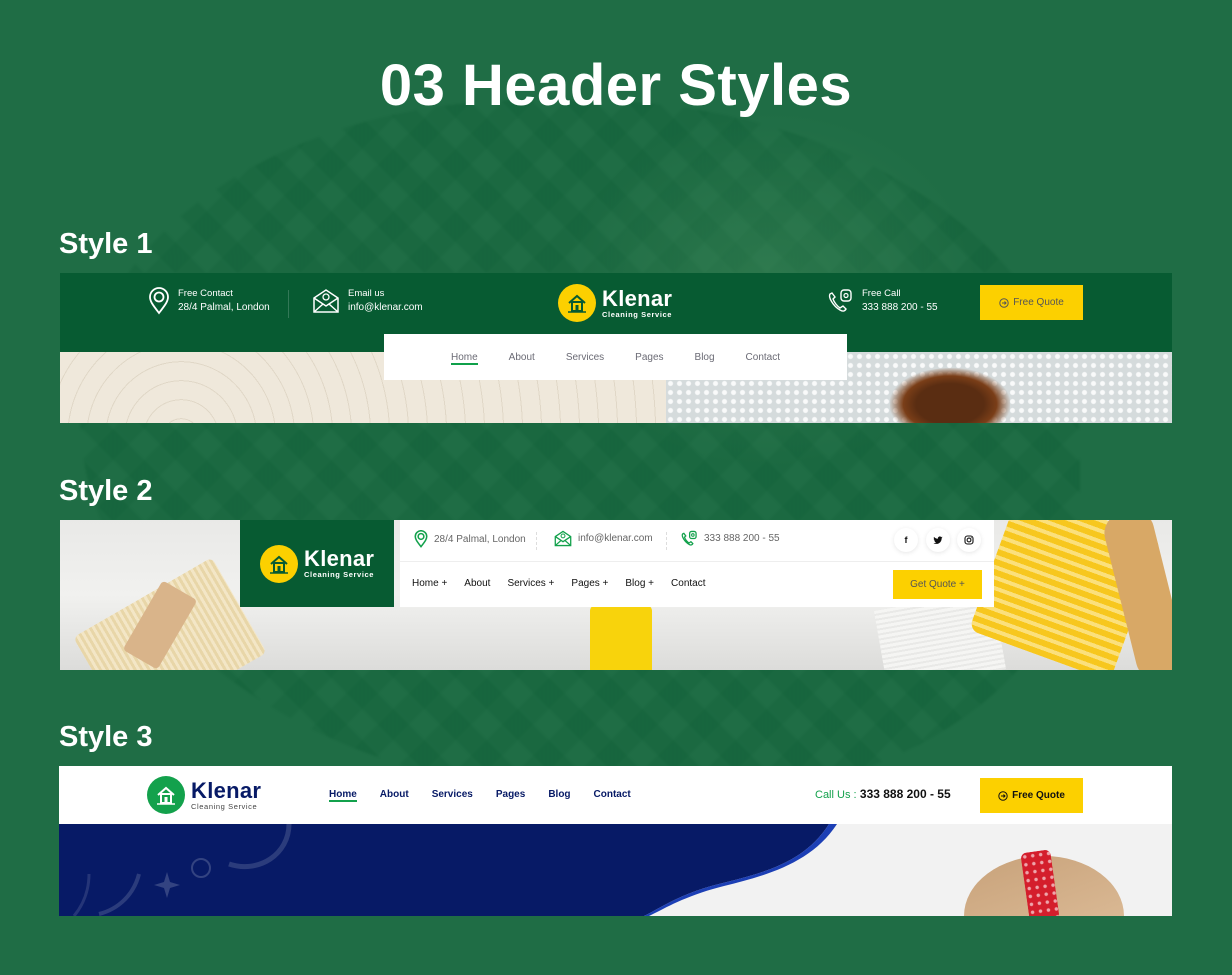 The width and height of the screenshot is (1232, 975). I want to click on style1-call-info: Free Call 333 888 200 - 55, so click(882, 301).